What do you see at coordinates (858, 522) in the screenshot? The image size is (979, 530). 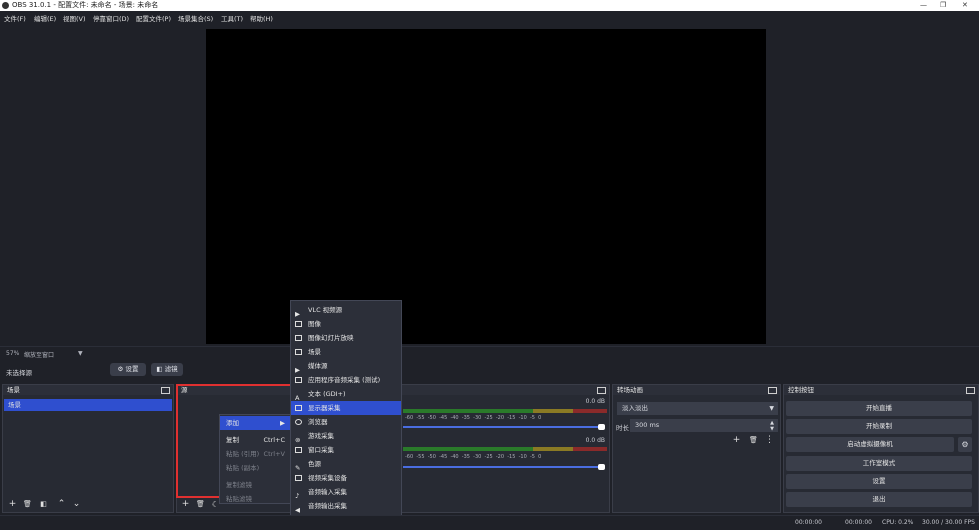 I see `record-time: 00:00:00` at bounding box center [858, 522].